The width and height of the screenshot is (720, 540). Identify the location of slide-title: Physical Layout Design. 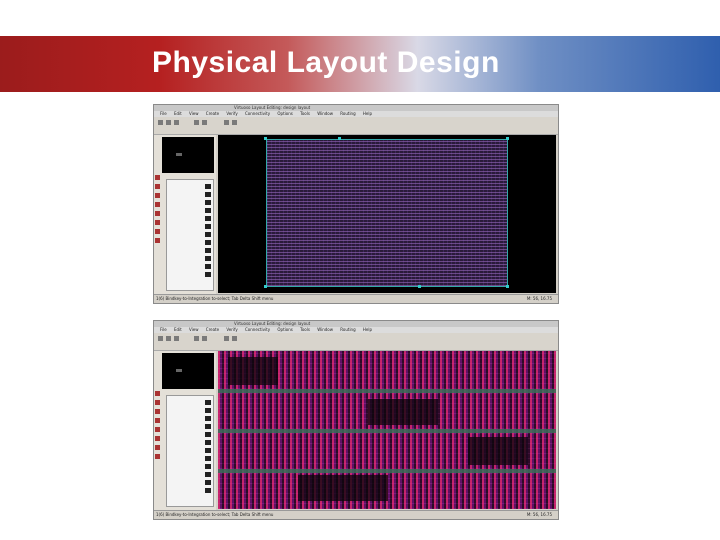
(326, 62).